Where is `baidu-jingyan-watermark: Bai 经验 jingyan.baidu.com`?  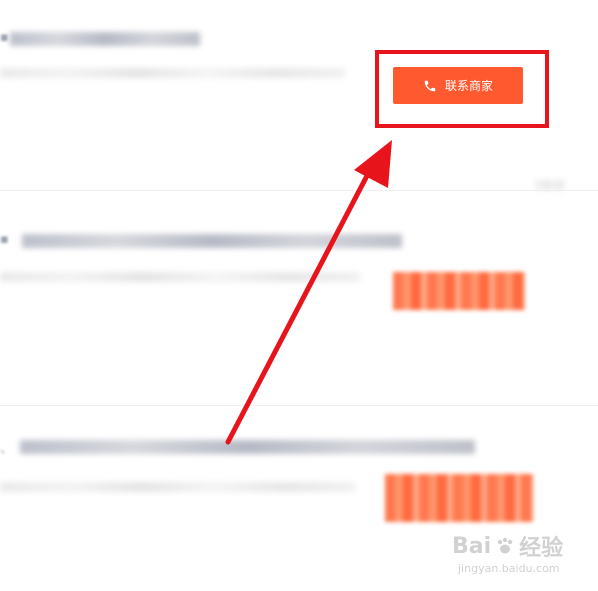
baidu-jingyan-watermark: Bai 经验 jingyan.baidu.com is located at coordinates (522, 556).